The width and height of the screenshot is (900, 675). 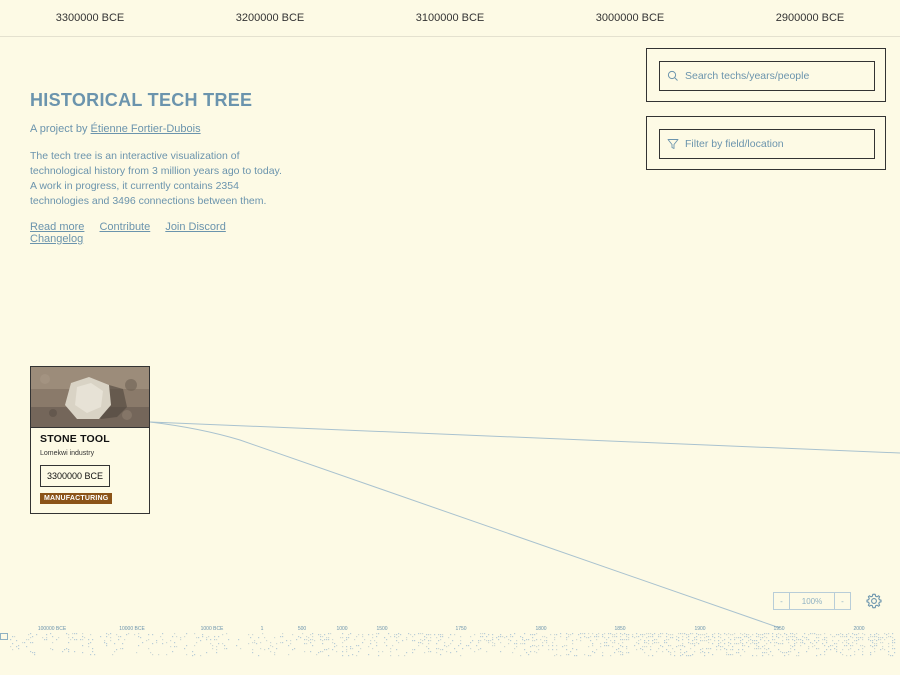 What do you see at coordinates (874, 601) in the screenshot?
I see `gear-icon` at bounding box center [874, 601].